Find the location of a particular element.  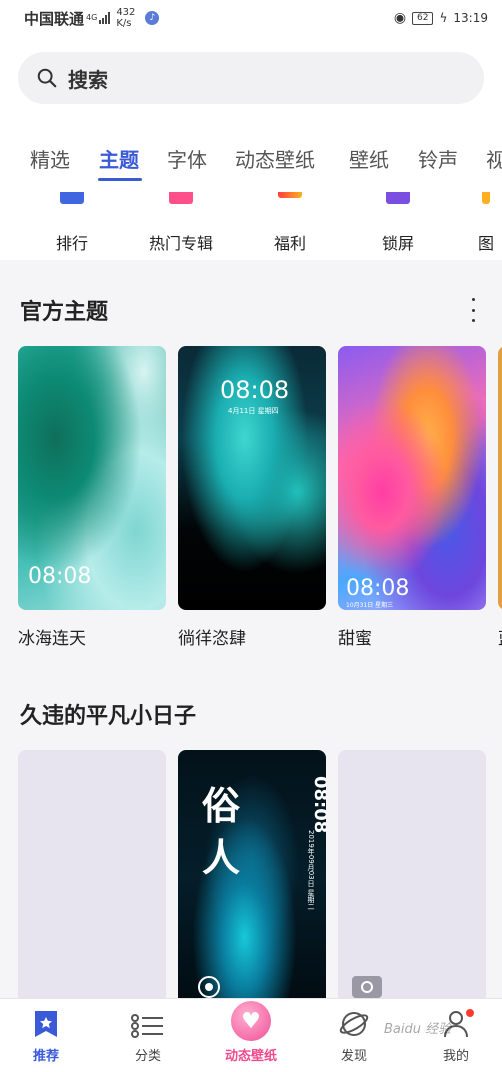

notification-dot is located at coordinates (470, 1013).